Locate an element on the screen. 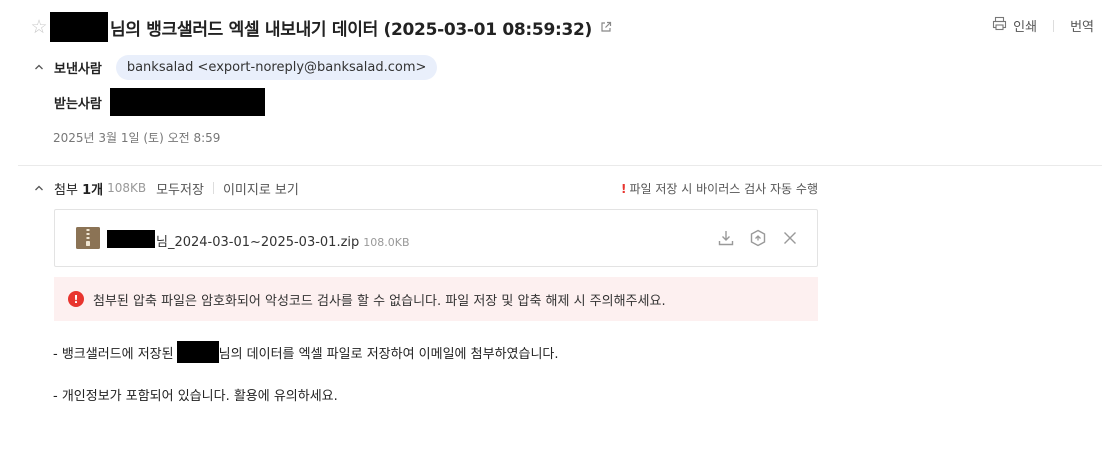  cloud-save-icon is located at coordinates (758, 238).